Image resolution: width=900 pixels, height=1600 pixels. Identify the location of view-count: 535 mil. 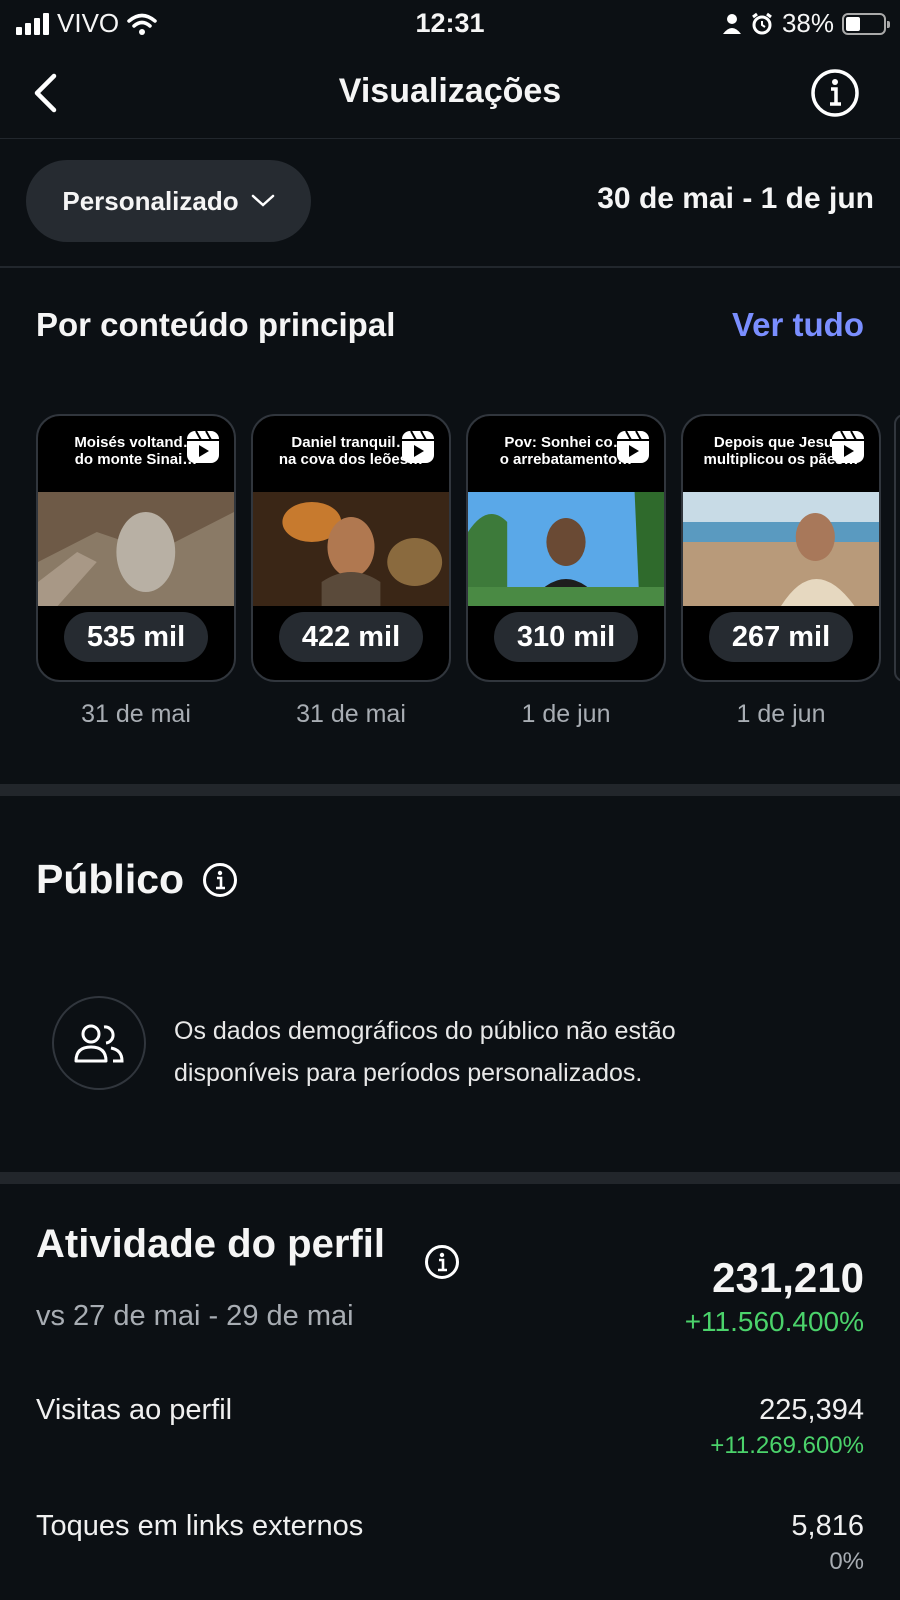
(136, 637).